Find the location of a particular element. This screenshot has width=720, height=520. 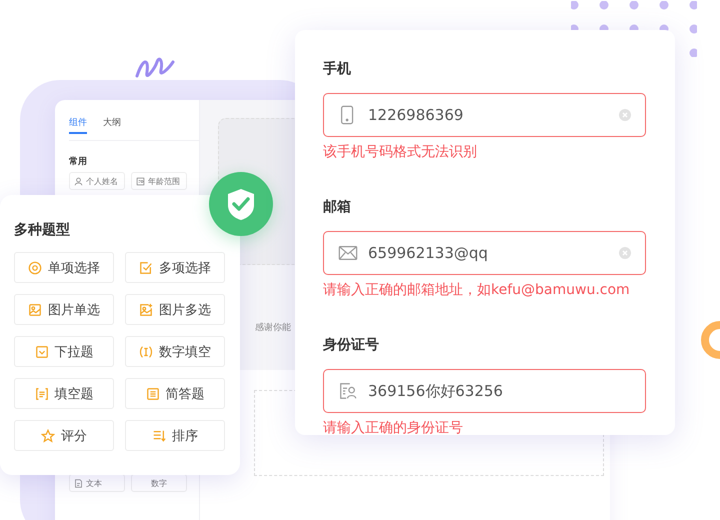

question-type-button: 排序 is located at coordinates (175, 435).